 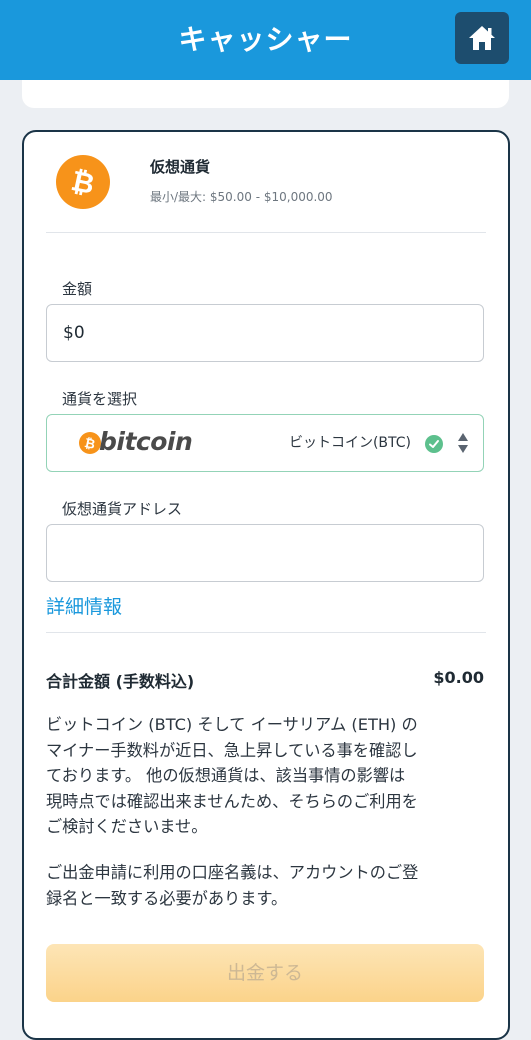 I want to click on bitcoin-logo-text: bitcoin, so click(x=146, y=441).